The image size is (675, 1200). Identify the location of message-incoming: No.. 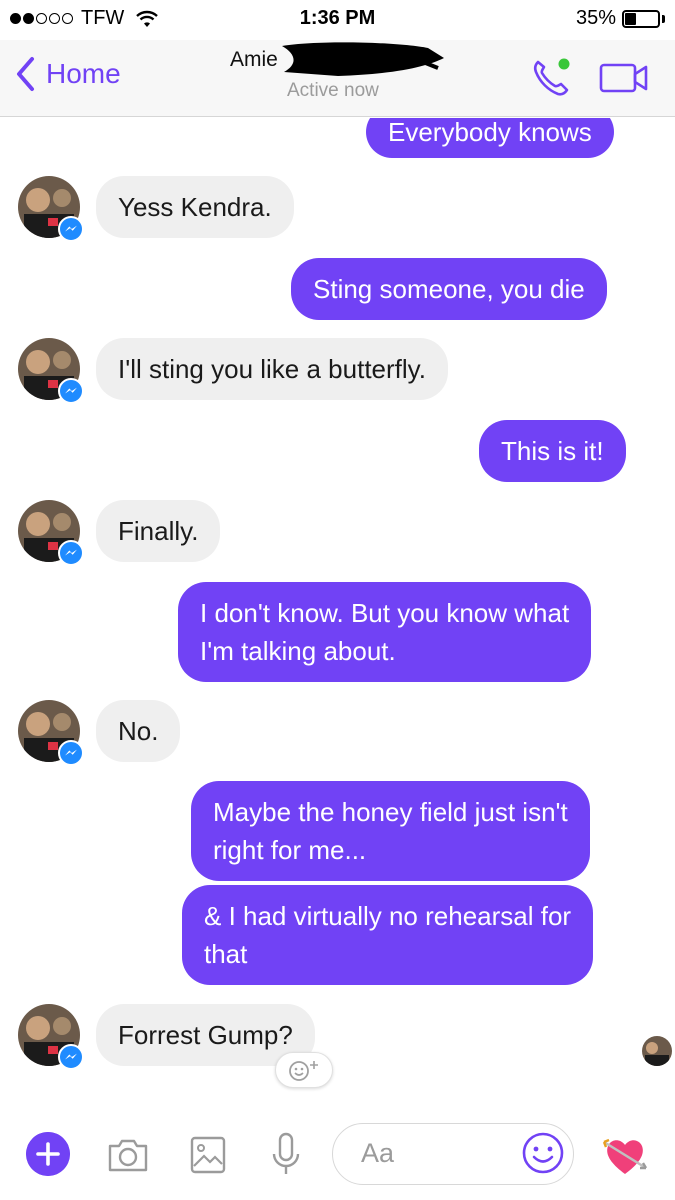
(138, 731).